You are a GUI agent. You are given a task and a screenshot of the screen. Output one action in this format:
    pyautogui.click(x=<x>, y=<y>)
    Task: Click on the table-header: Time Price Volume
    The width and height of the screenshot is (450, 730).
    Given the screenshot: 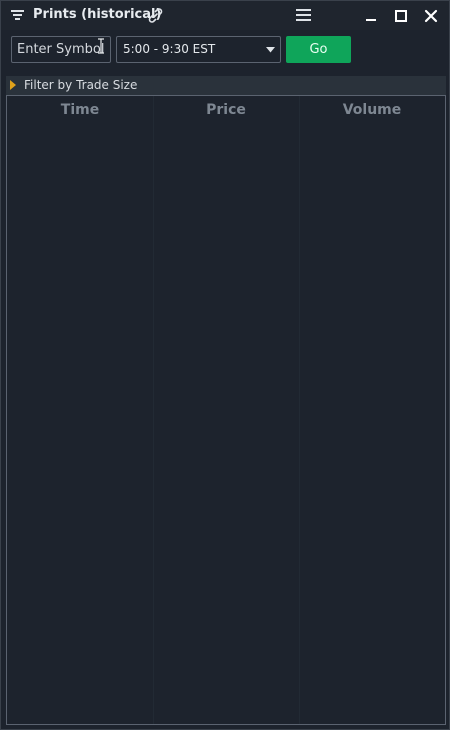 What is the action you would take?
    pyautogui.click(x=226, y=110)
    